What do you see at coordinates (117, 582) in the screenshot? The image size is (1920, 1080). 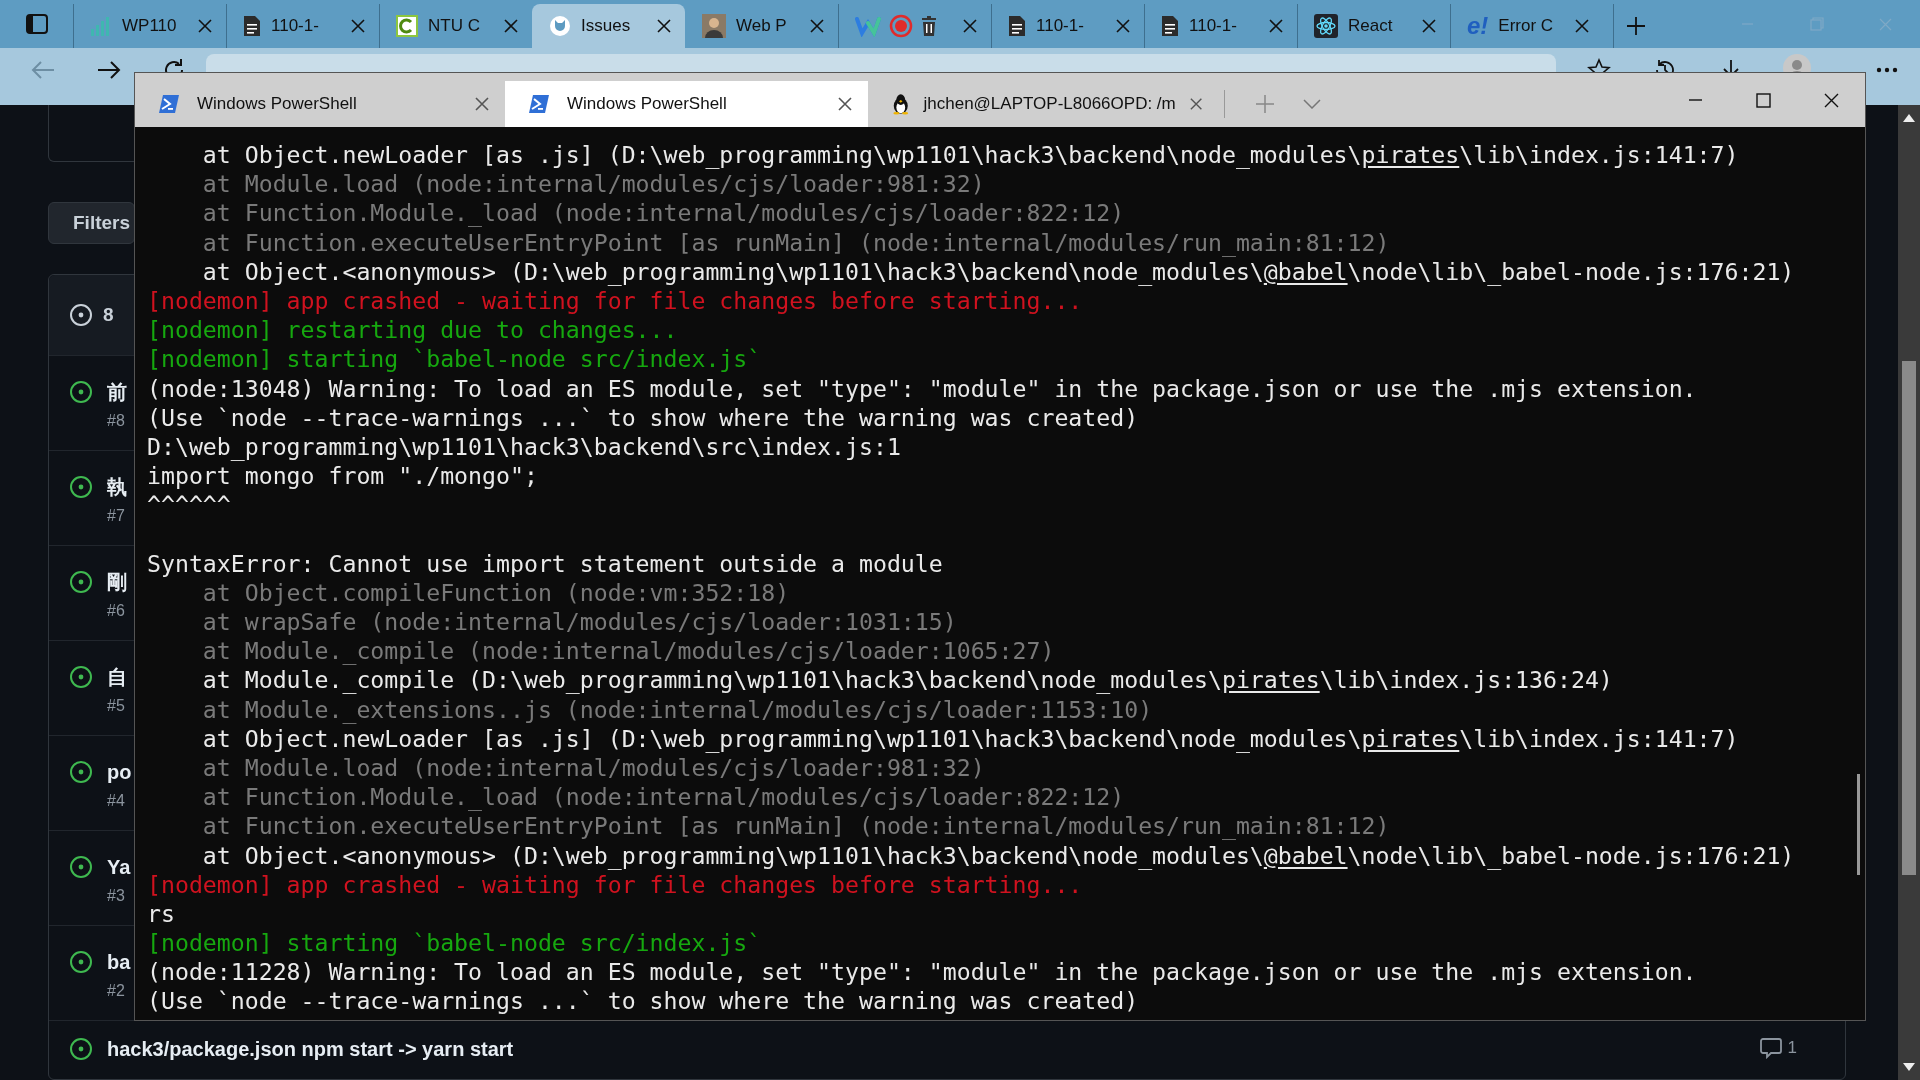 I see `issue-title: 剛` at bounding box center [117, 582].